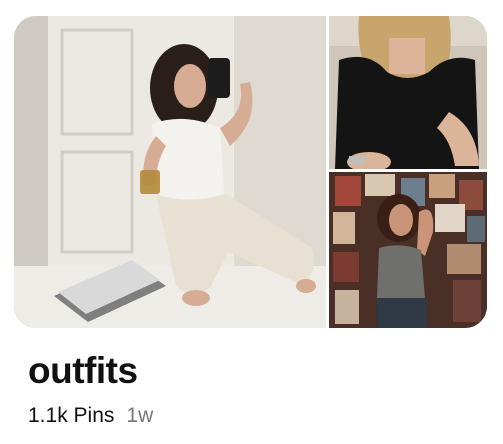 Image resolution: width=503 pixels, height=444 pixels. I want to click on secondary-image-top, so click(408, 92).